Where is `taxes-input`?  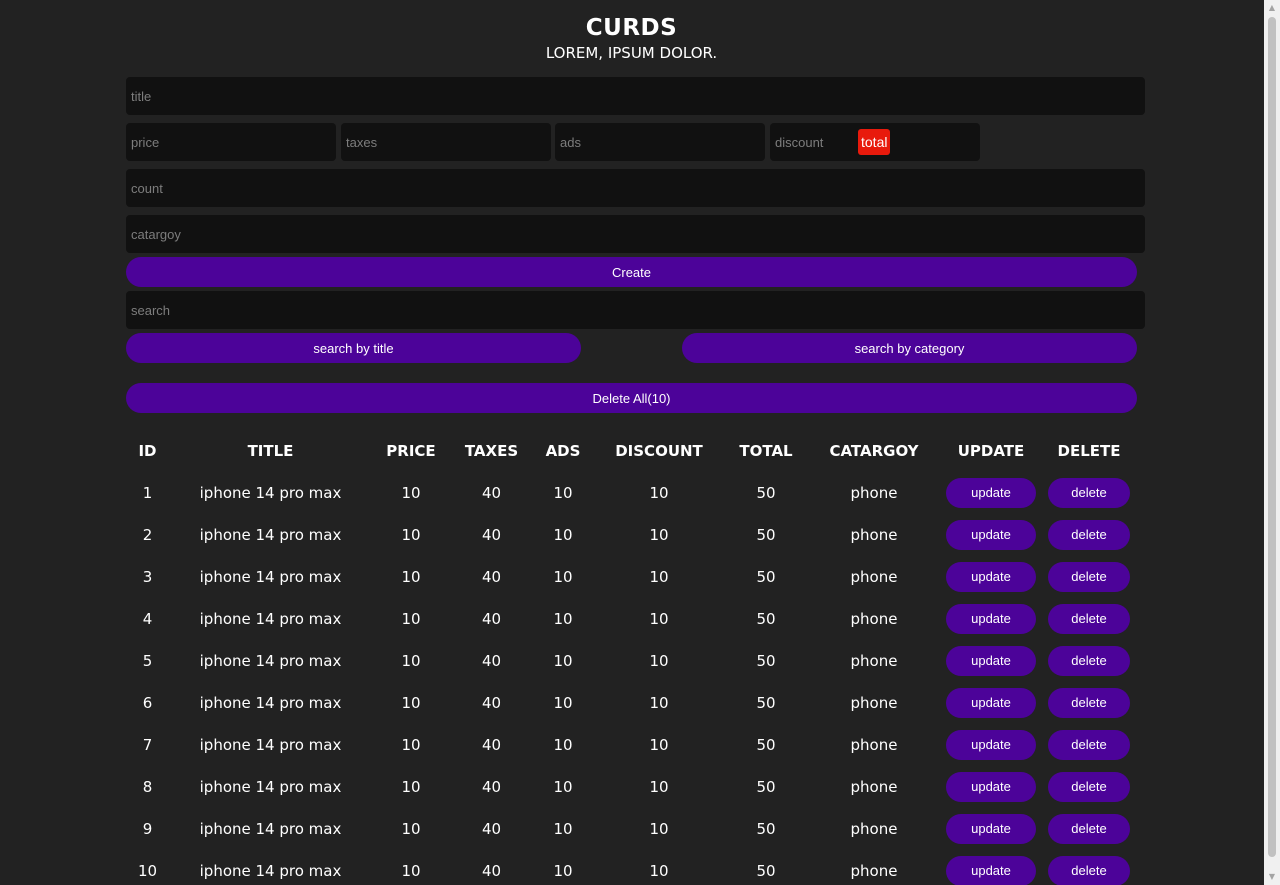 taxes-input is located at coordinates (446, 142).